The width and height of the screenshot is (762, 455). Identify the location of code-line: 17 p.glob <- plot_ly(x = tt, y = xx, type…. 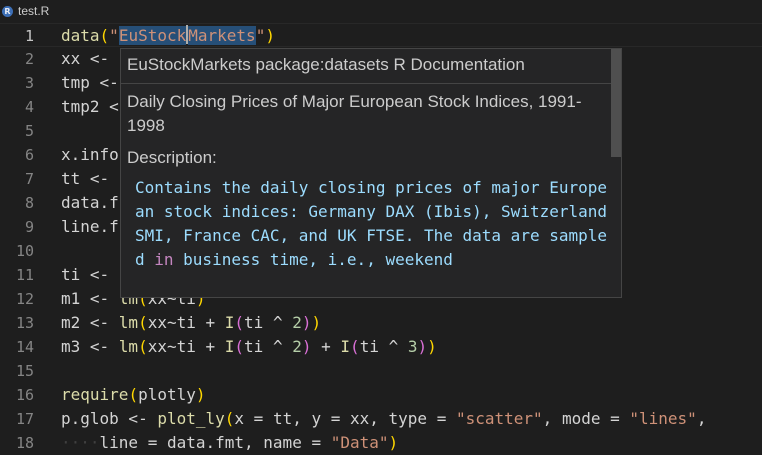
(381, 419).